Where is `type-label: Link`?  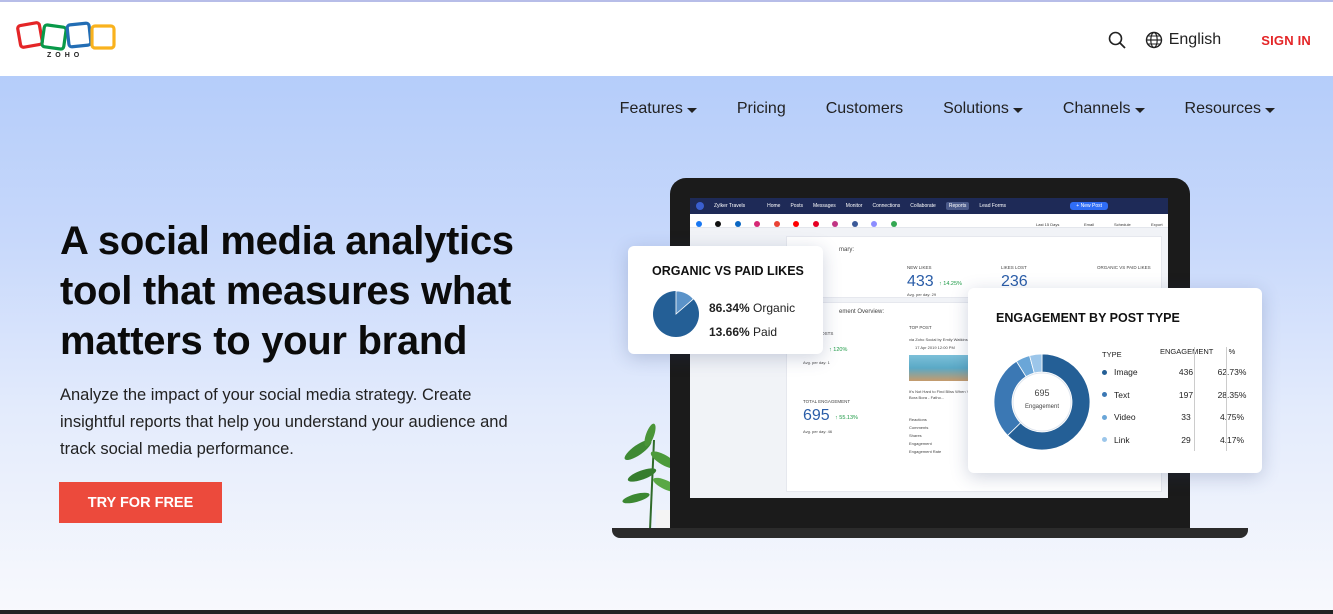 type-label: Link is located at coordinates (1122, 439).